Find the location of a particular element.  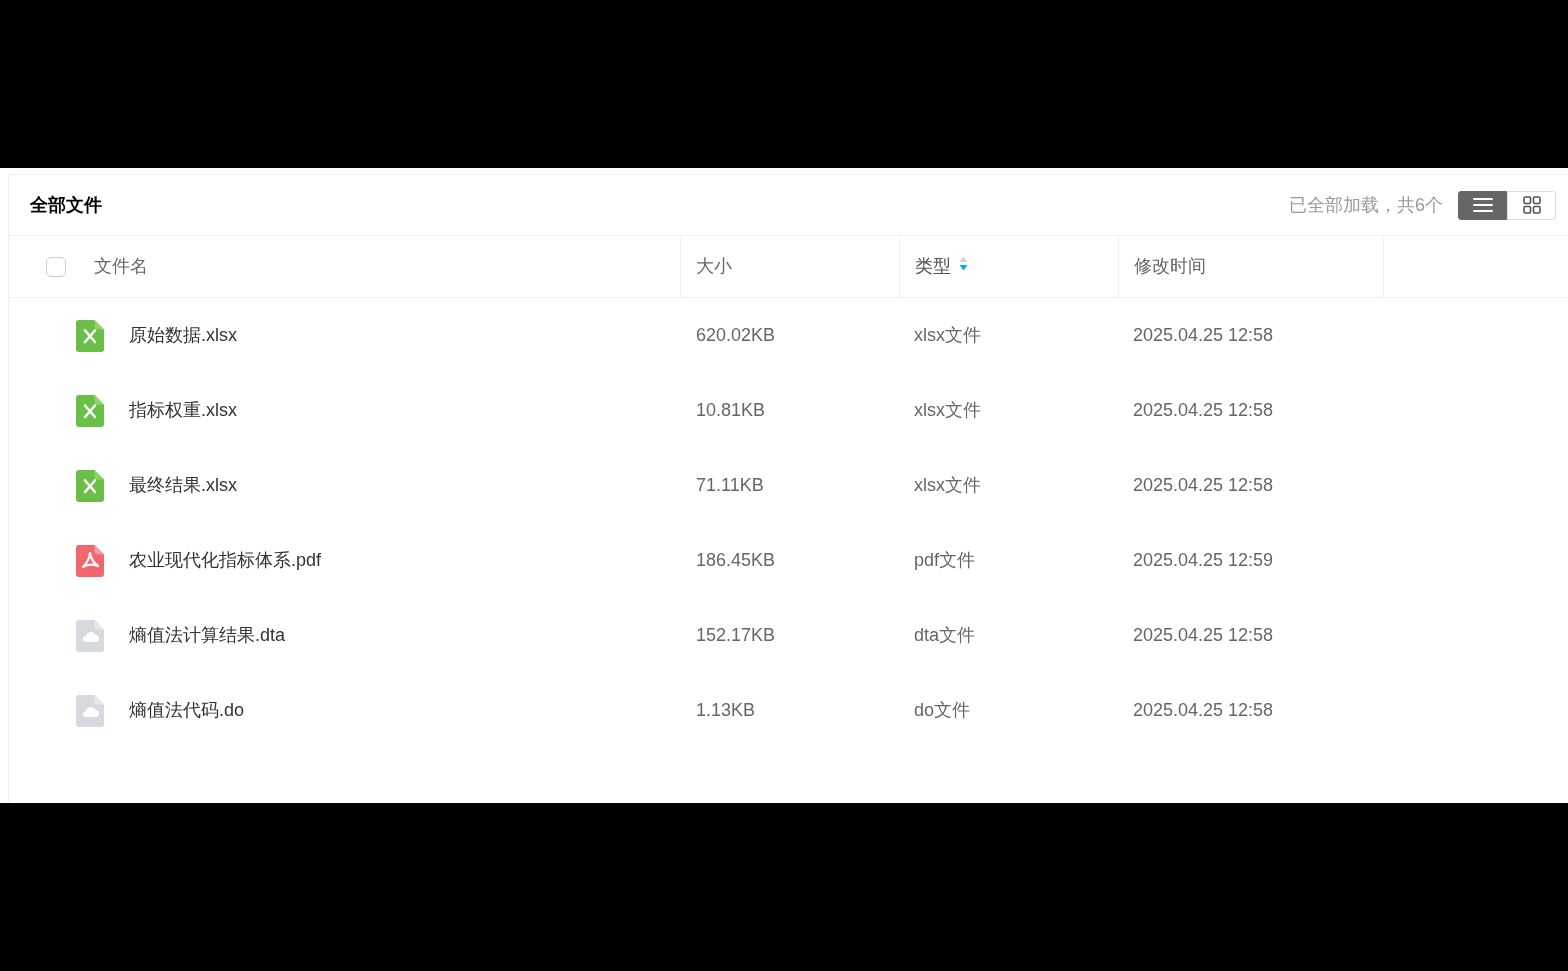

column-header: 类型 is located at coordinates (933, 266).